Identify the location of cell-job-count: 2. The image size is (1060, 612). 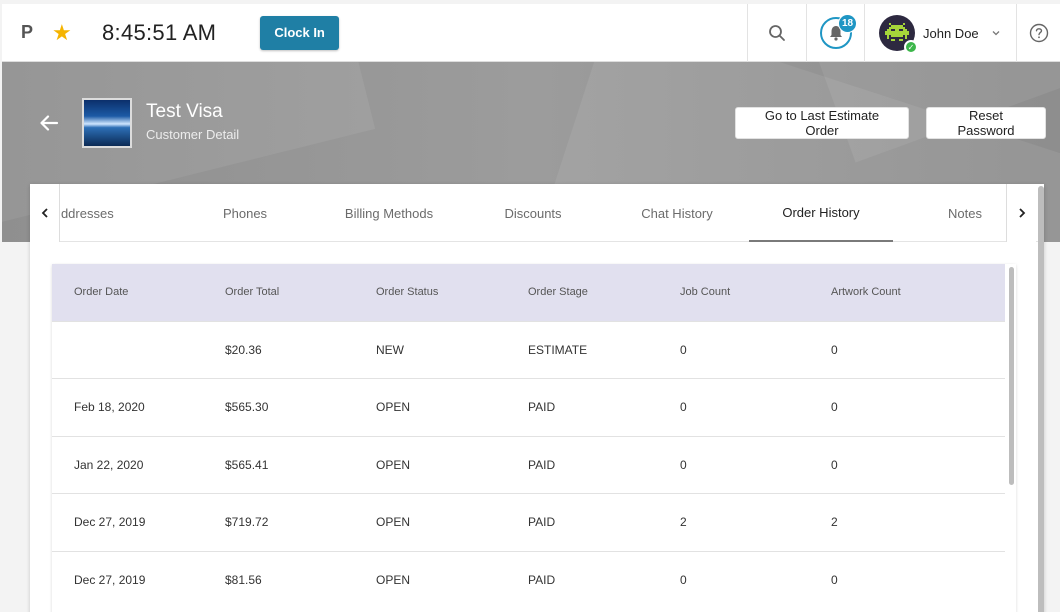
(733, 522).